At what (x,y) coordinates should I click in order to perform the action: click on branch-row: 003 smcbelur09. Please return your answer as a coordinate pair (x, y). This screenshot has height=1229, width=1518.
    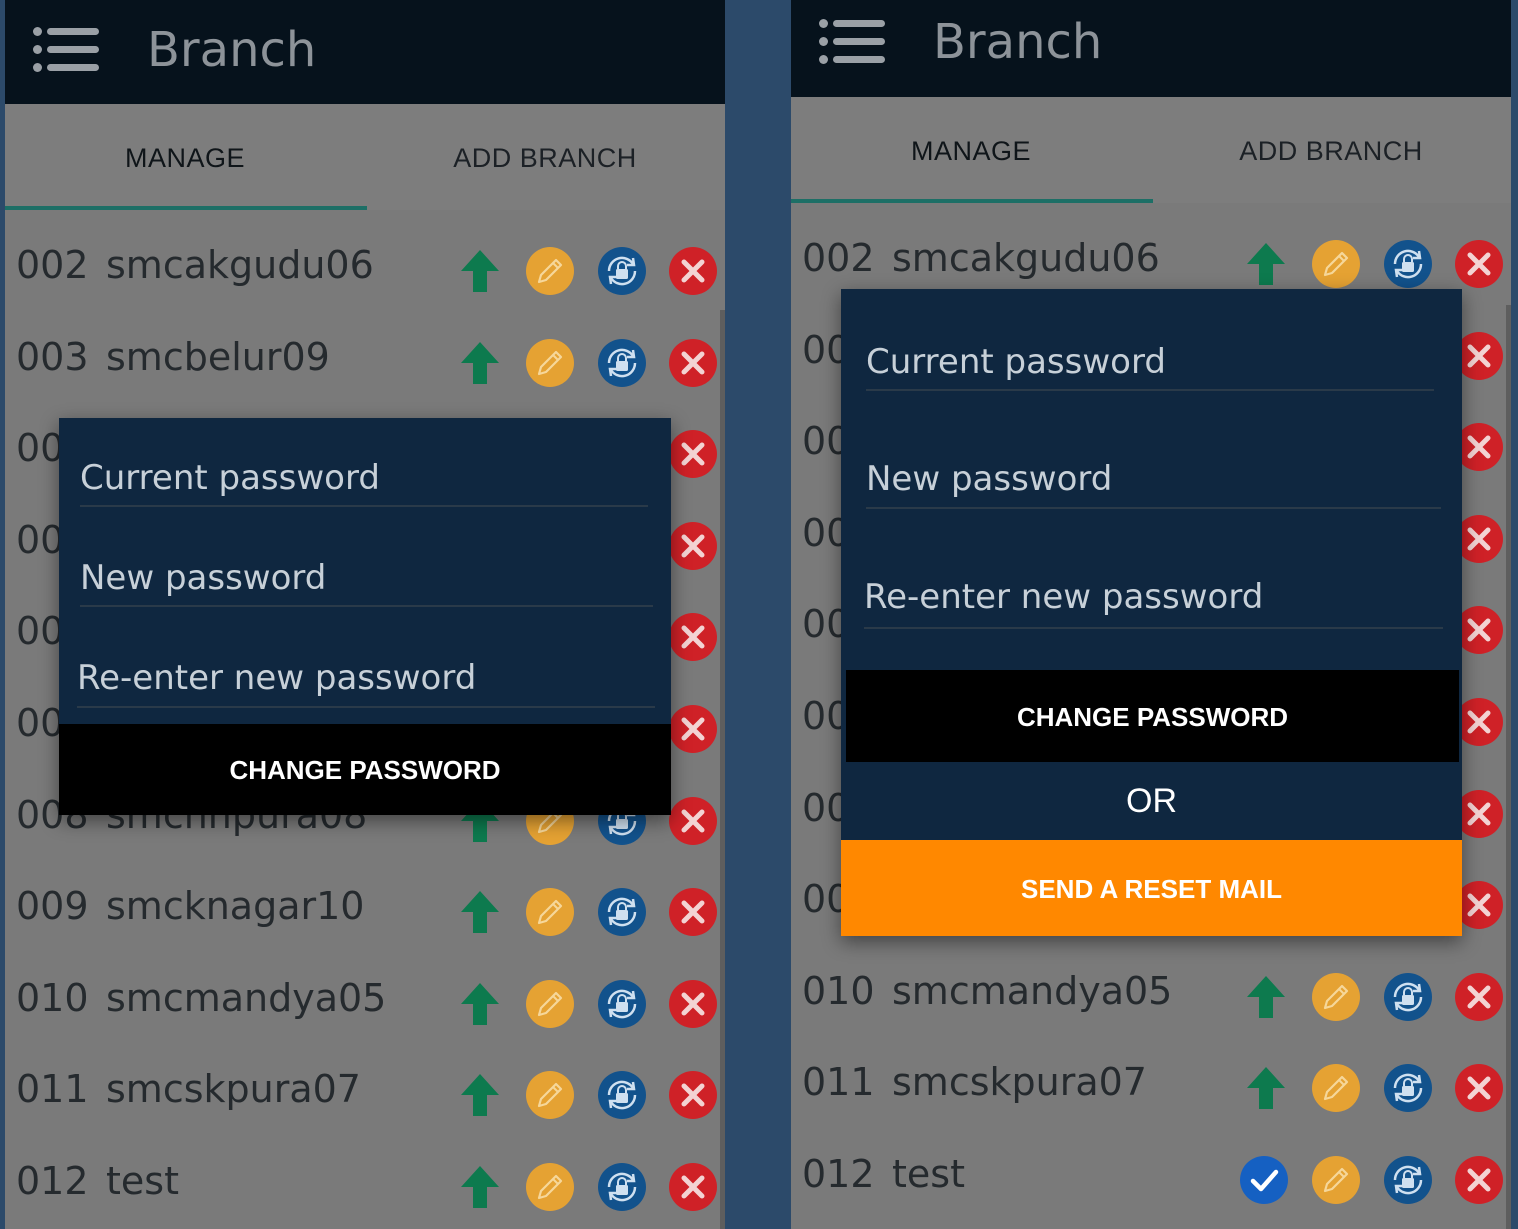
    Looking at the image, I should click on (365, 363).